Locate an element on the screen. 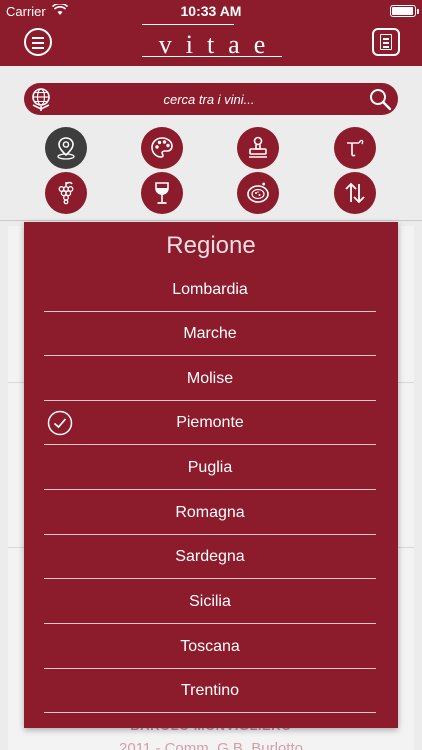  filter-style-button is located at coordinates (162, 148).